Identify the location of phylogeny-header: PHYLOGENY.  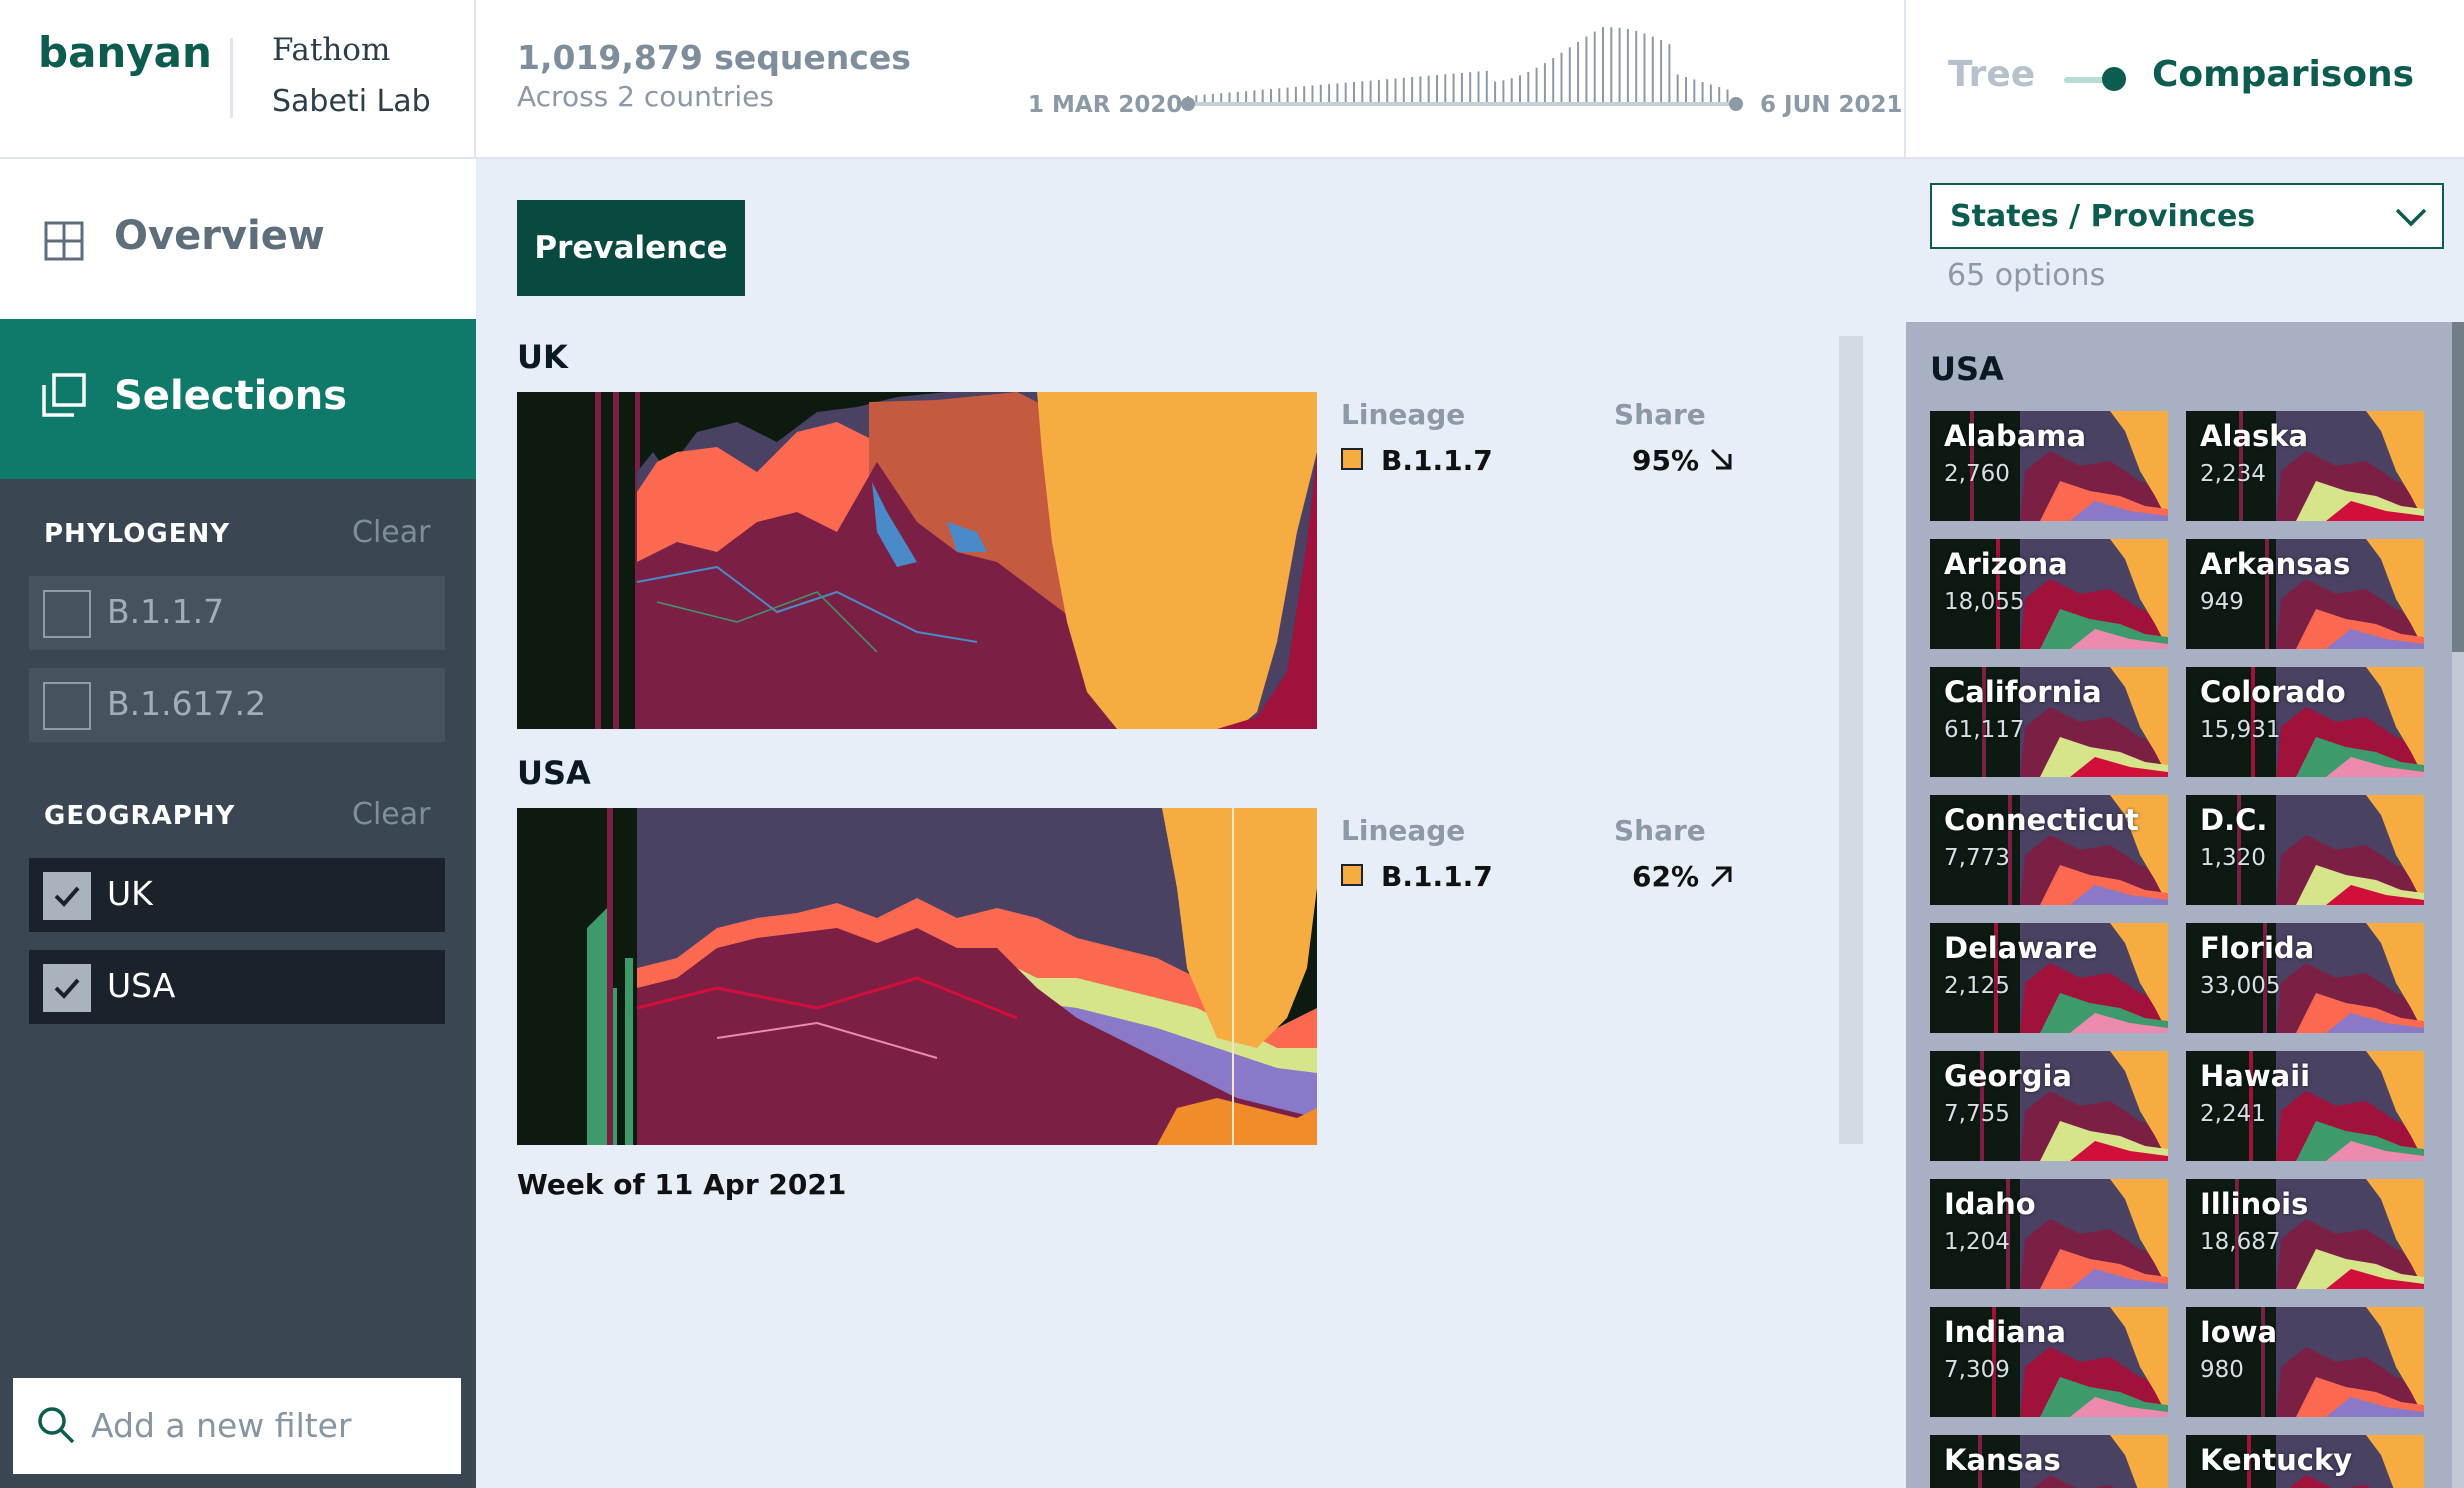
(137, 534).